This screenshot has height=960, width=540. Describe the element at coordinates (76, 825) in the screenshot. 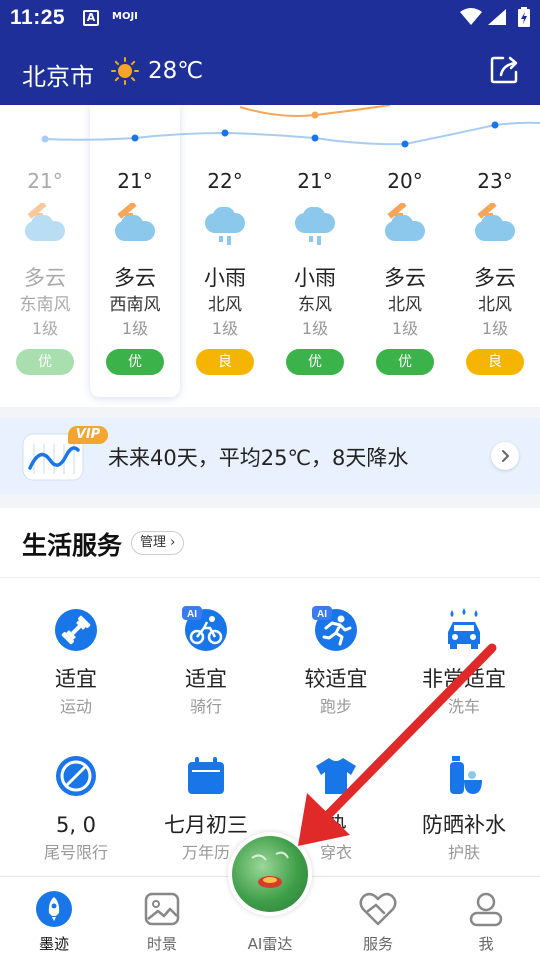

I see `service-value: 5, 0` at that location.